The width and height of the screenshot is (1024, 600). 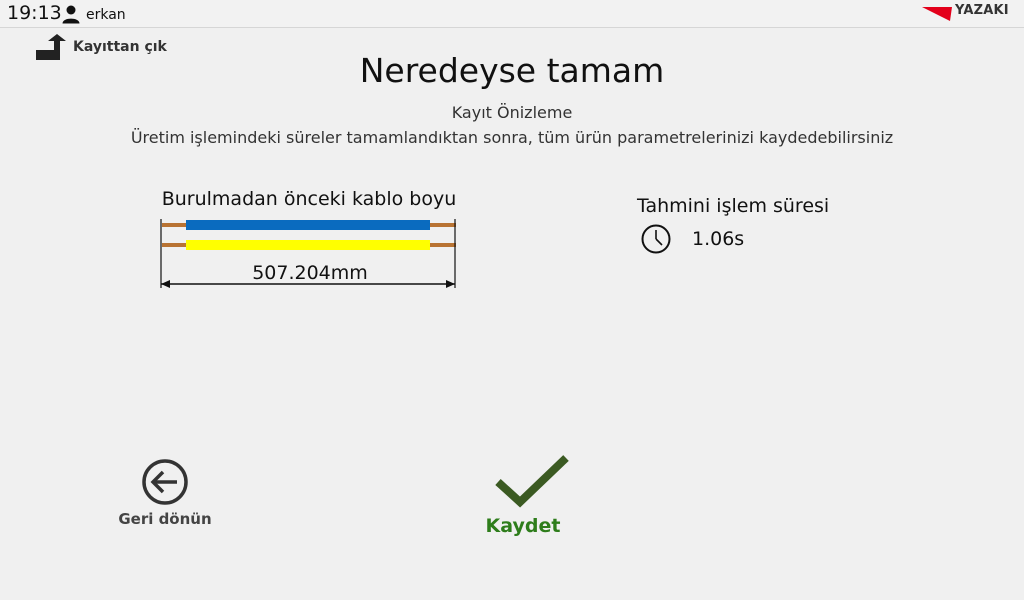 I want to click on user-icon, so click(x=71, y=14).